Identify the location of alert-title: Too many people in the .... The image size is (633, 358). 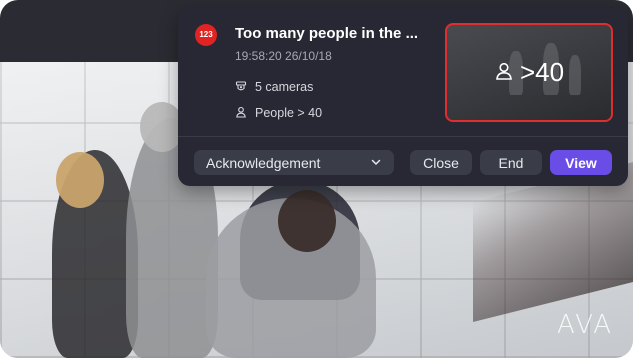
(327, 33).